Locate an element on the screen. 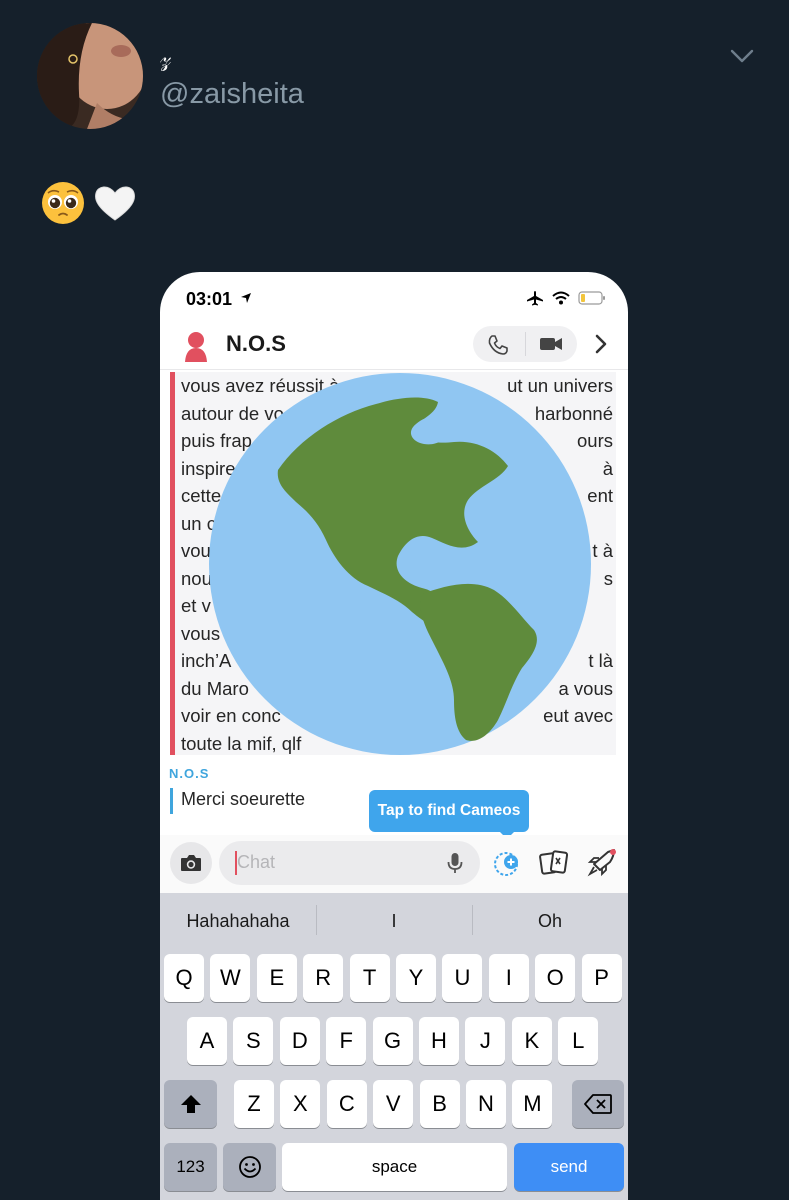 Image resolution: width=789 pixels, height=1200 pixels. key-j: J is located at coordinates (485, 1041).